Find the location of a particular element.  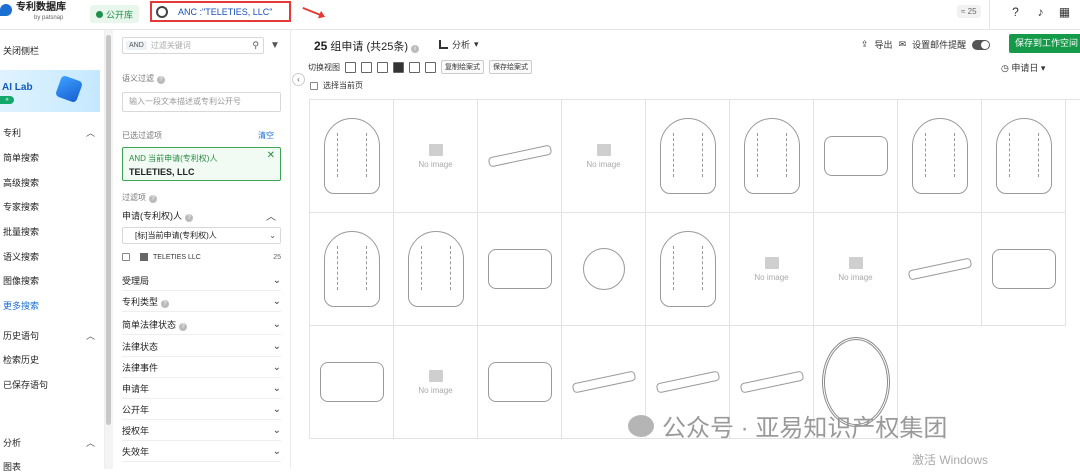

facet-patent-type: 专利类型? ⌄ is located at coordinates (201, 302).